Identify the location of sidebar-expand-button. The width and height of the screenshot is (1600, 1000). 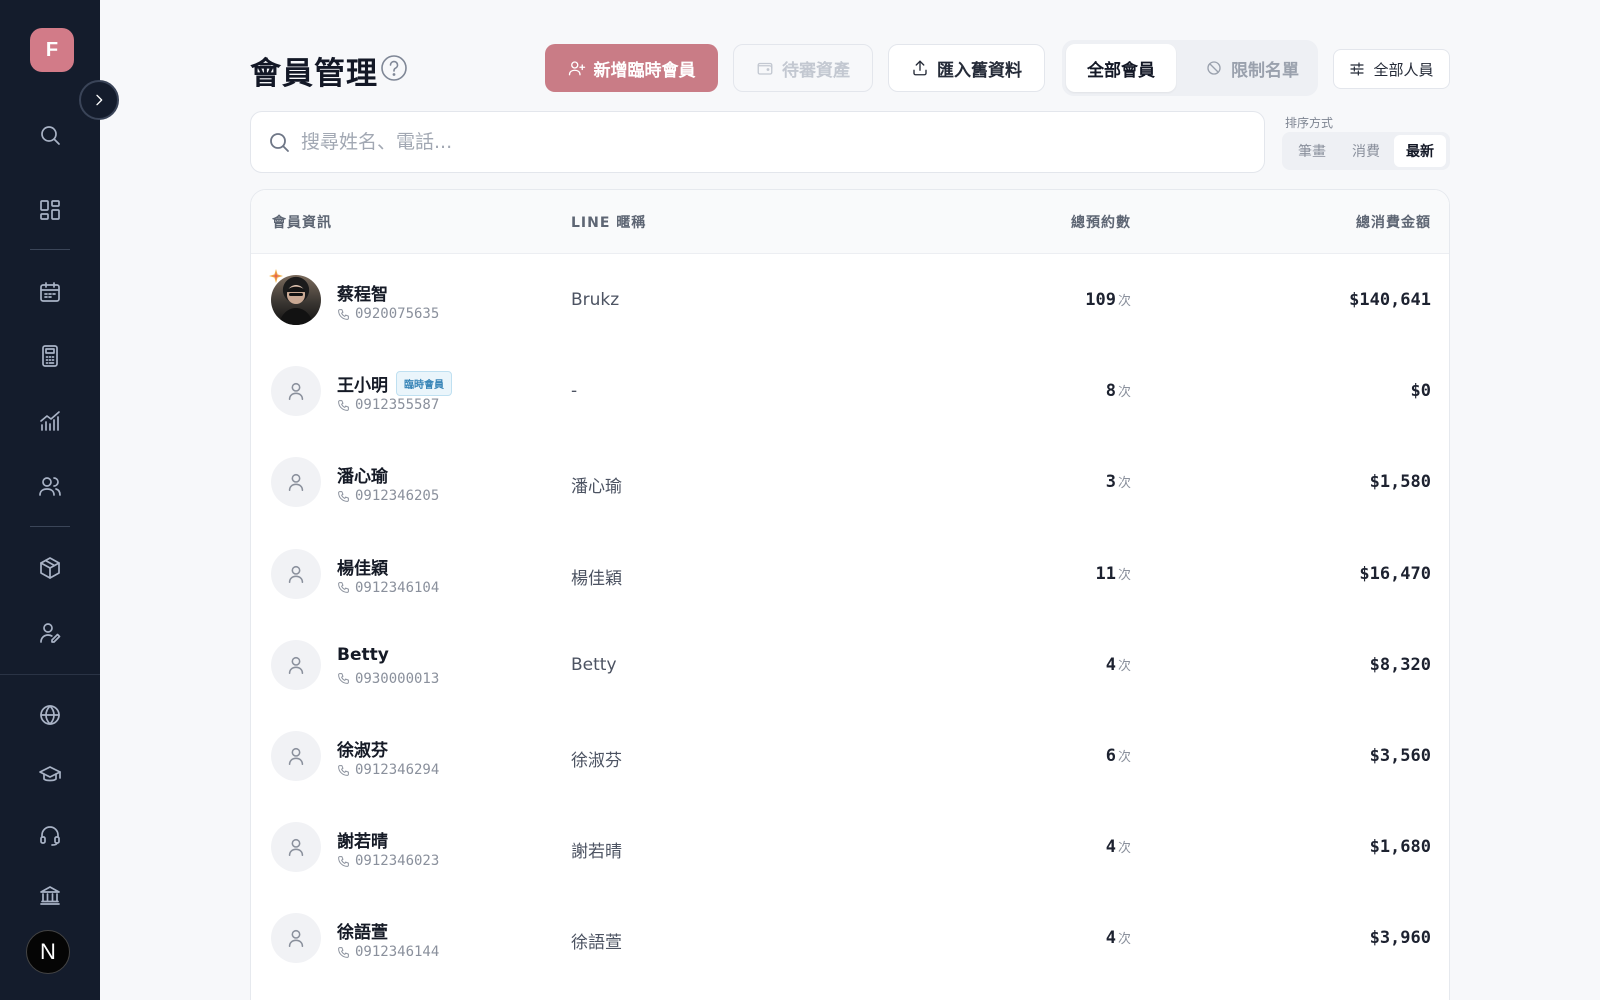
(99, 100).